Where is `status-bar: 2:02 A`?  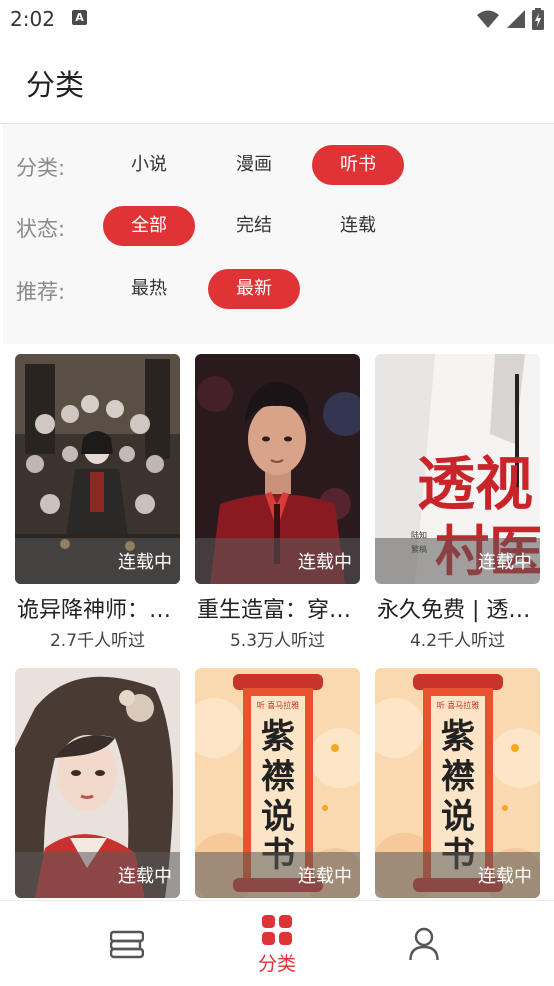
status-bar: 2:02 A is located at coordinates (277, 19).